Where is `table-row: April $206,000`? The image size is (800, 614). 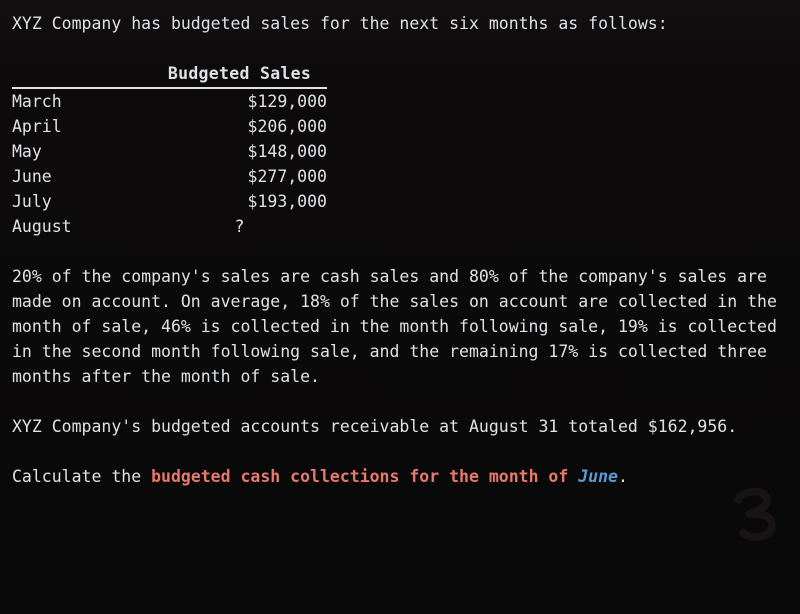
table-row: April $206,000 is located at coordinates (169, 126).